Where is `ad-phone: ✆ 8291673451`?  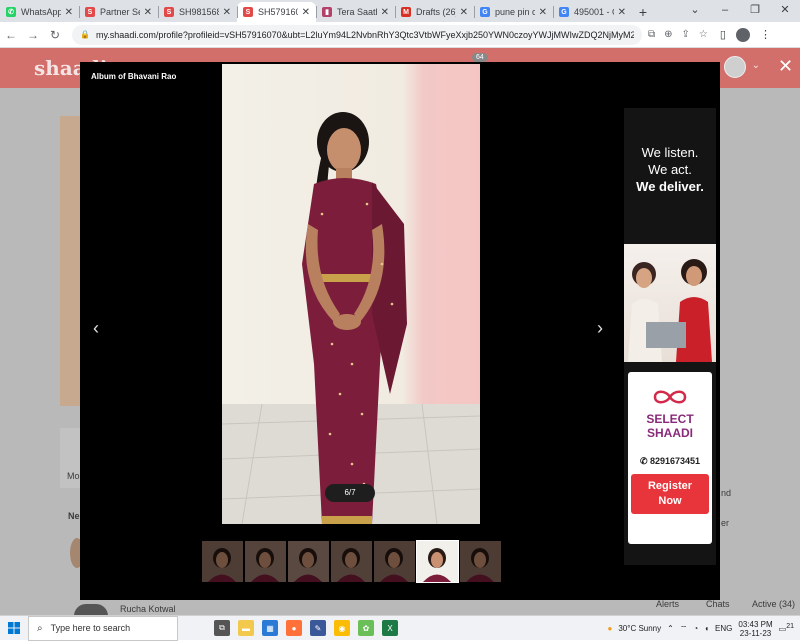
ad-phone: ✆ 8291673451 is located at coordinates (670, 461).